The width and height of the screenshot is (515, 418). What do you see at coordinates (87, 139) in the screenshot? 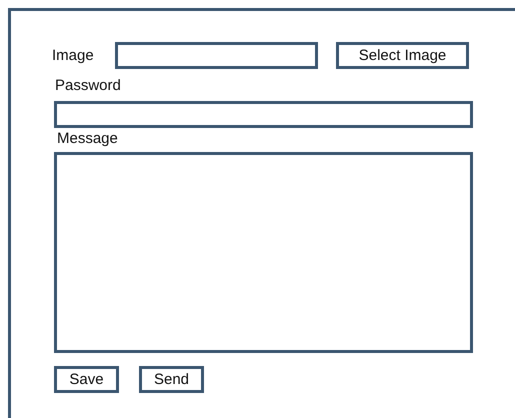
I see `field-label: Message` at bounding box center [87, 139].